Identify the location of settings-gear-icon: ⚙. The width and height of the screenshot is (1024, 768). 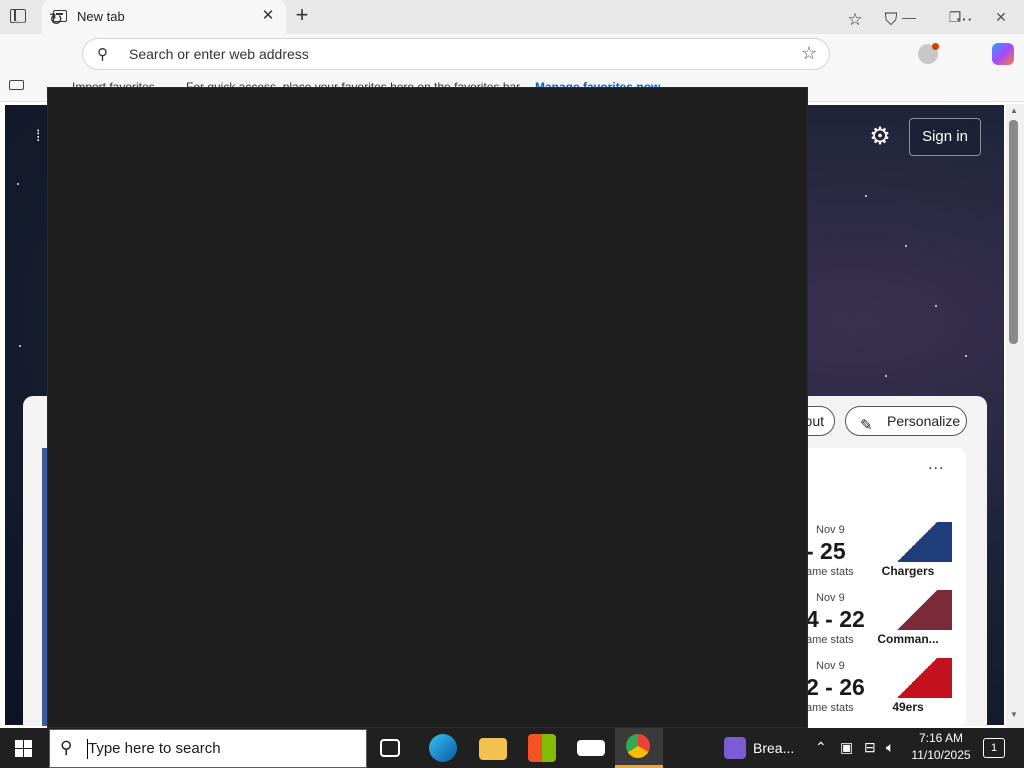
(880, 137).